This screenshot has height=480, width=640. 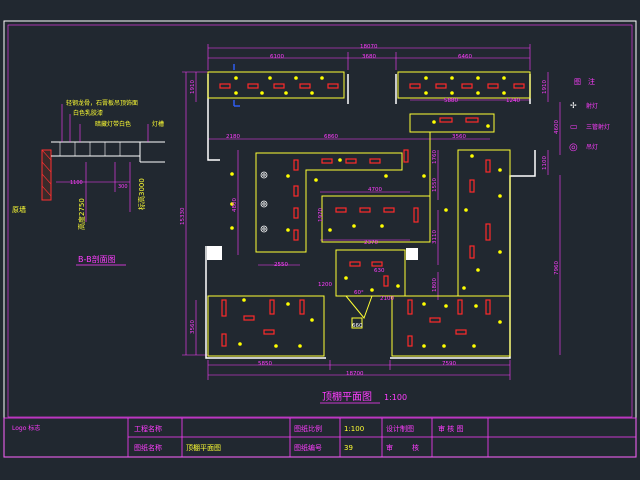 What do you see at coordinates (347, 396) in the screenshot?
I see `plan-title: 顶棚平面图` at bounding box center [347, 396].